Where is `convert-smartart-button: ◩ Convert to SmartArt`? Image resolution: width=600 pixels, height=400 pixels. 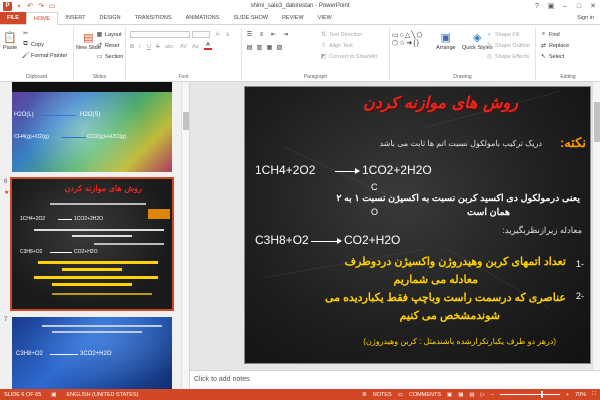
convert-smartart-button: ◩ Convert to SmartArt is located at coordinates (349, 57).